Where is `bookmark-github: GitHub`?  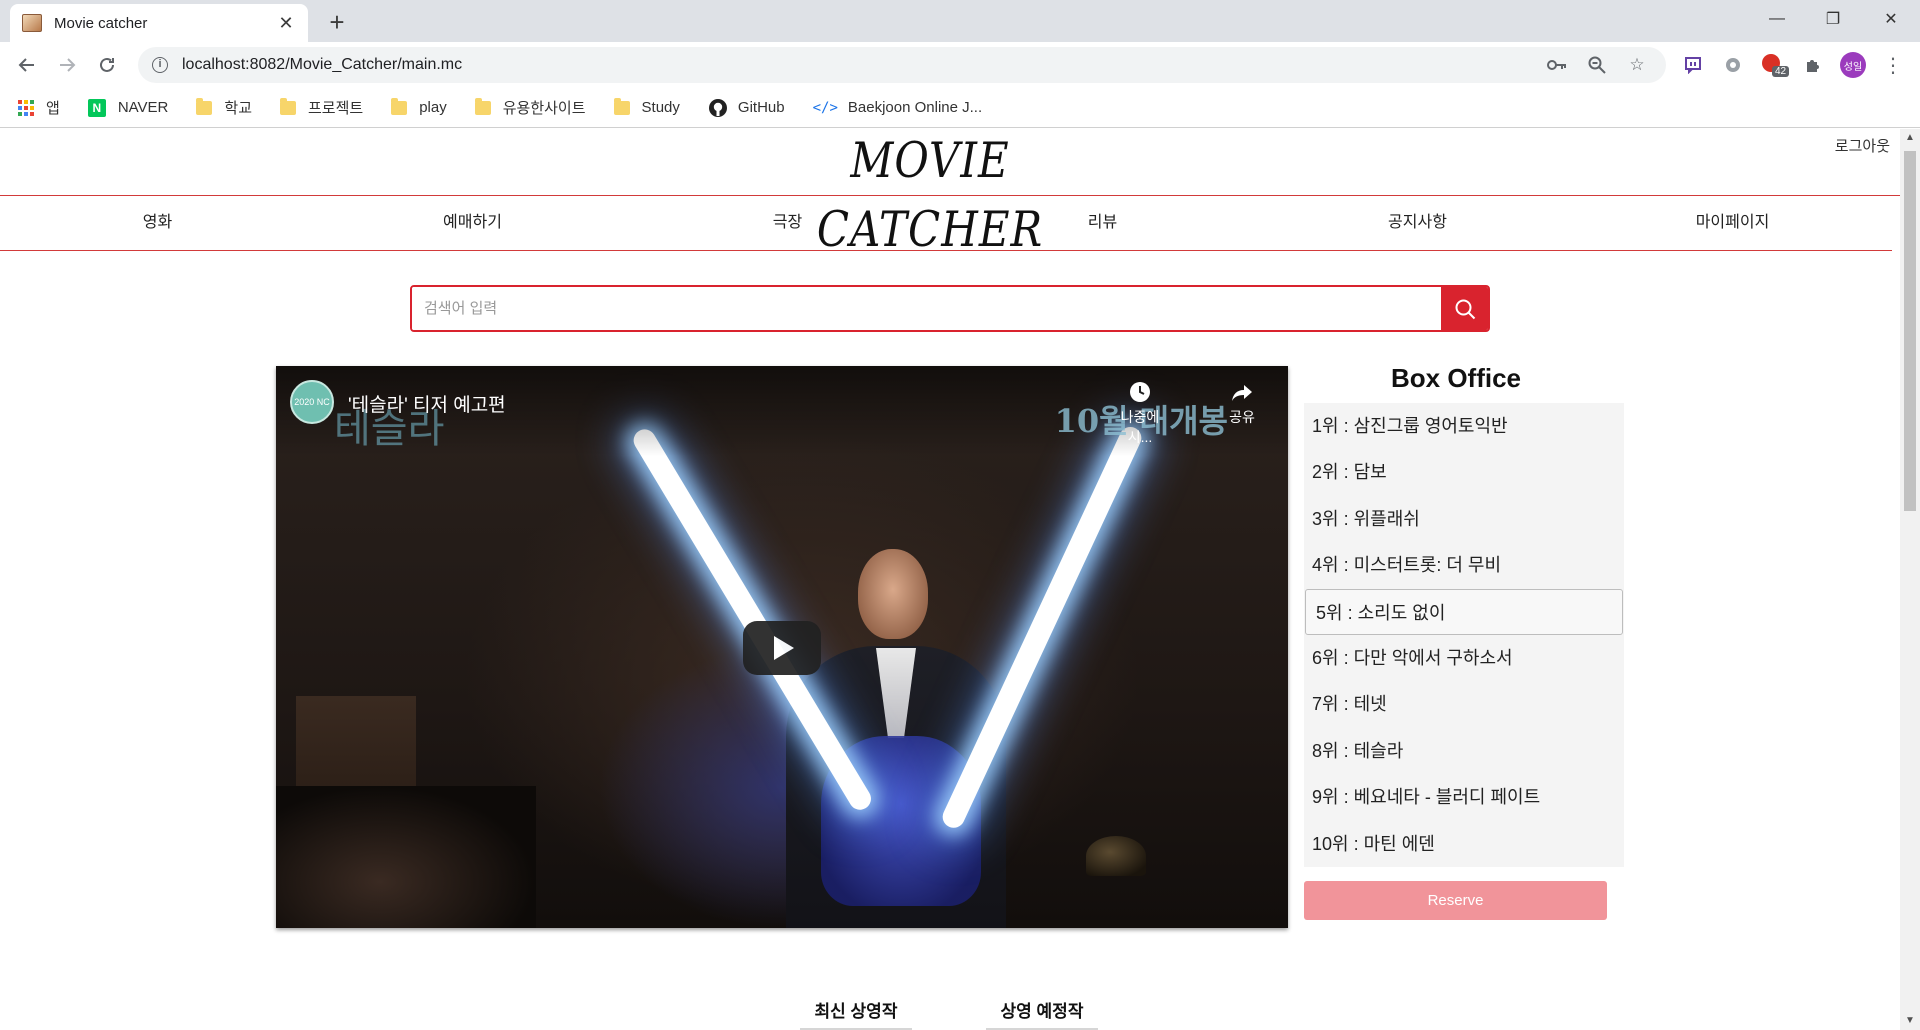 bookmark-github: GitHub is located at coordinates (746, 108).